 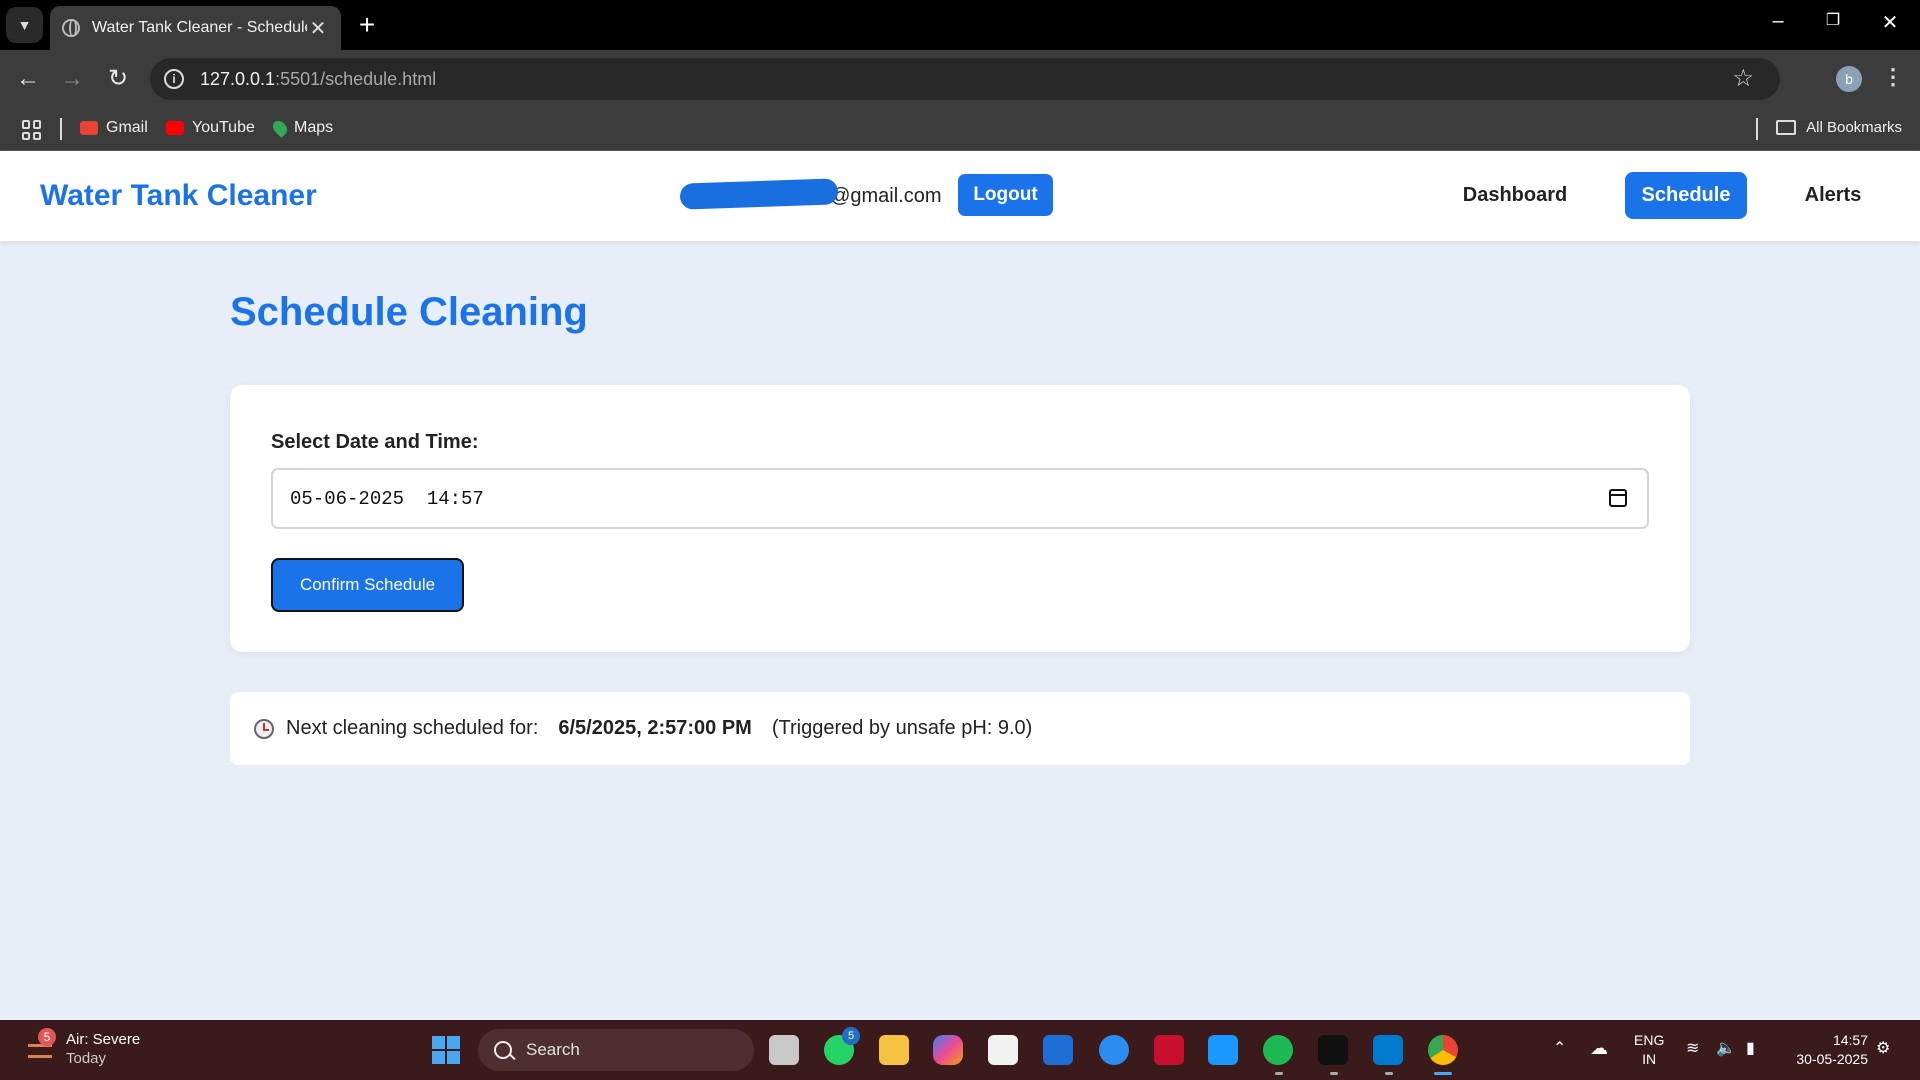 I want to click on next-cleaning-date: 6/5/2025, 2:57:00 PM, so click(x=655, y=728).